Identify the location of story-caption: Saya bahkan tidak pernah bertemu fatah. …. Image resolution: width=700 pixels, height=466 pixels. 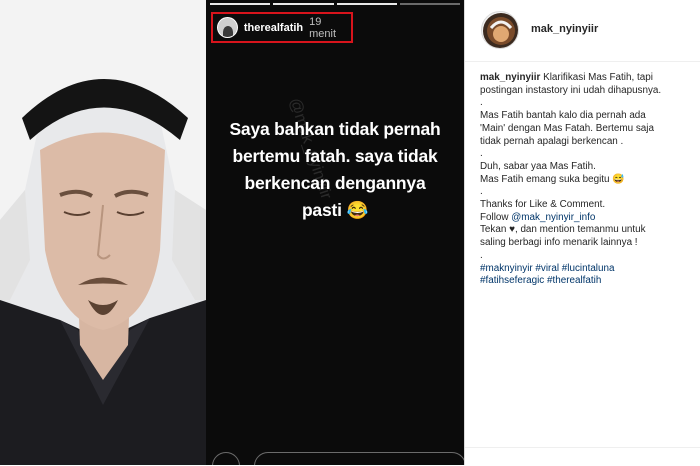
(335, 170).